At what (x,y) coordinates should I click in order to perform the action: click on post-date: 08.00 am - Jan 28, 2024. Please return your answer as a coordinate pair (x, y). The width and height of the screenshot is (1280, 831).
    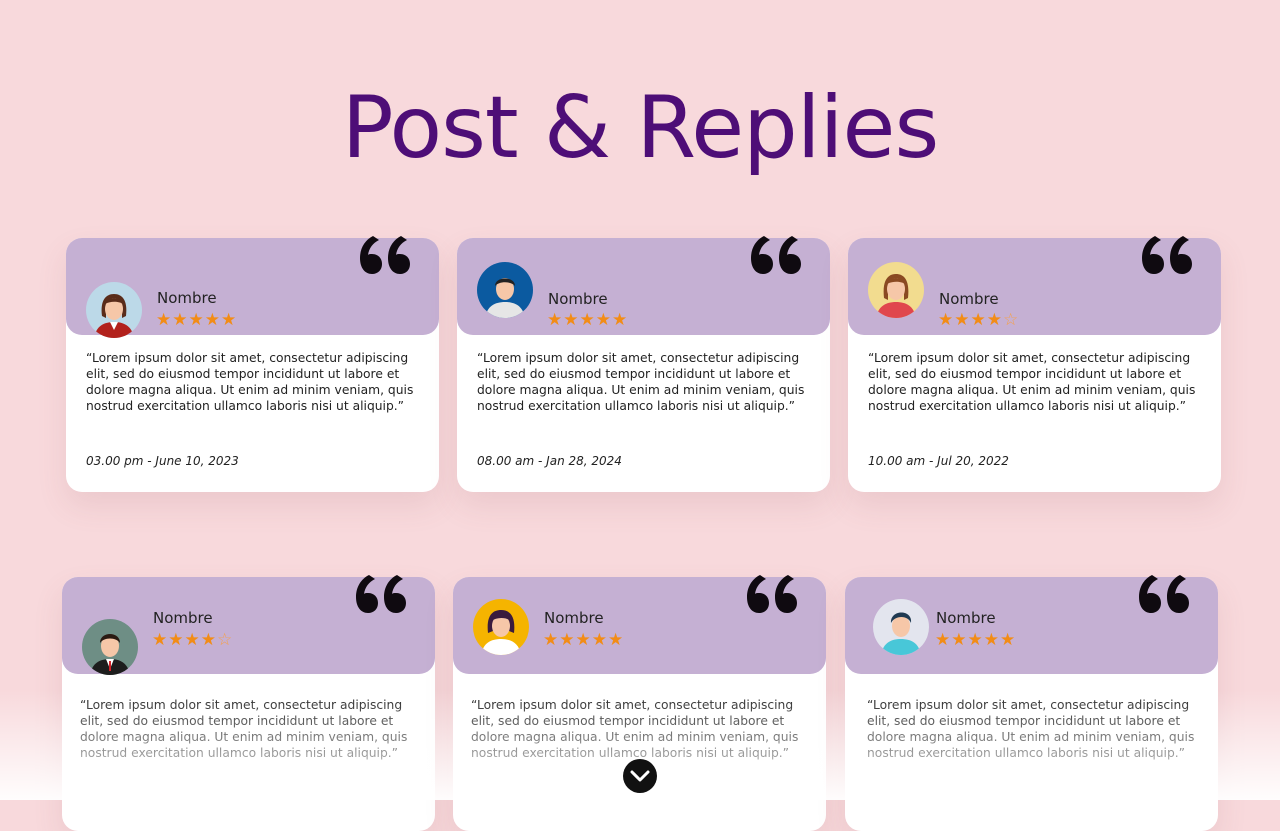
    Looking at the image, I should click on (549, 461).